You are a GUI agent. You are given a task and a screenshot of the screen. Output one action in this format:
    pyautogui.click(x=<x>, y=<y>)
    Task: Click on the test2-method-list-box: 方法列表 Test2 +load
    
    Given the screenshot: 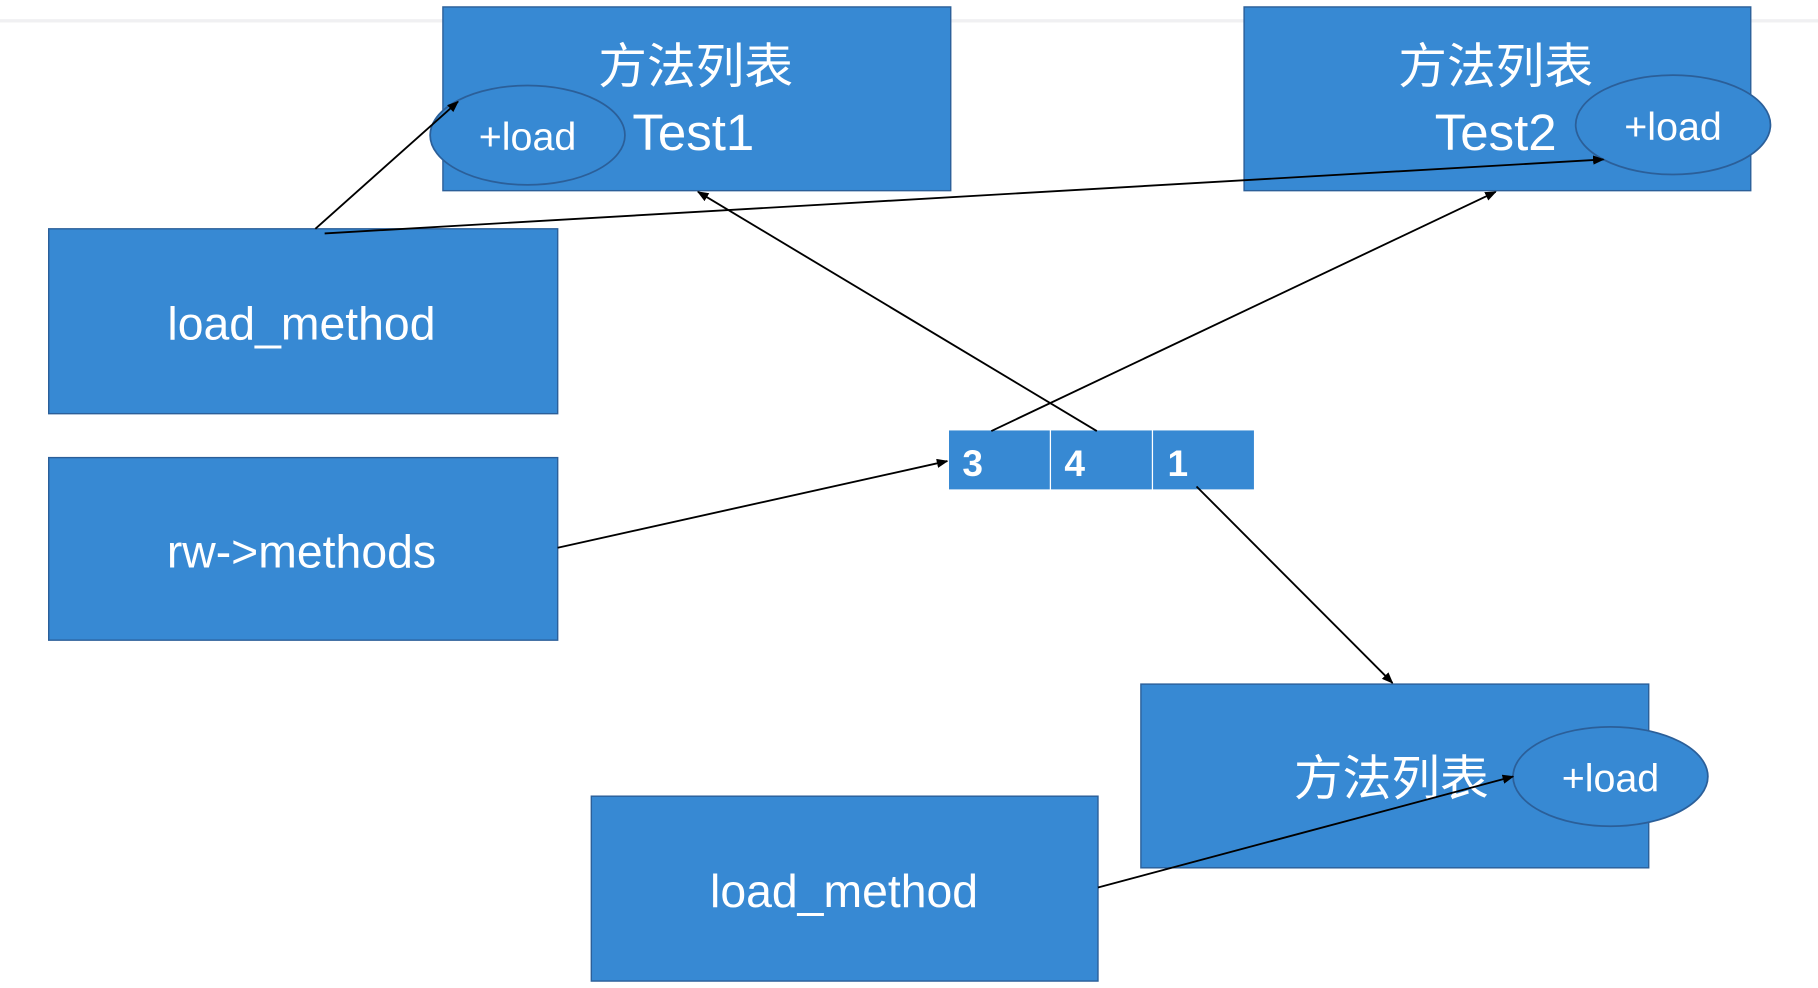 What is the action you would take?
    pyautogui.click(x=1507, y=99)
    